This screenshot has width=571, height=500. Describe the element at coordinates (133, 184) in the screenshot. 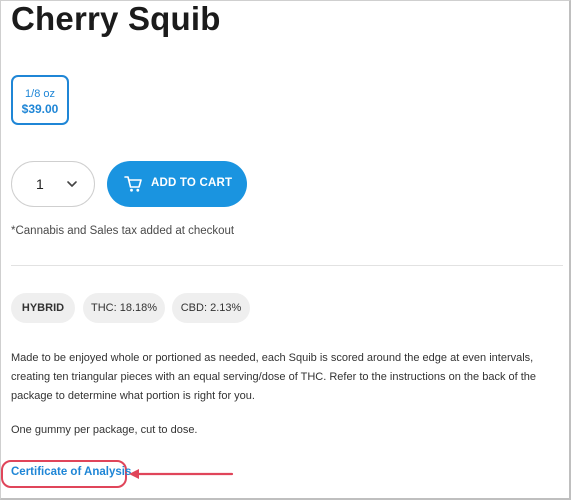

I see `cart-icon` at that location.